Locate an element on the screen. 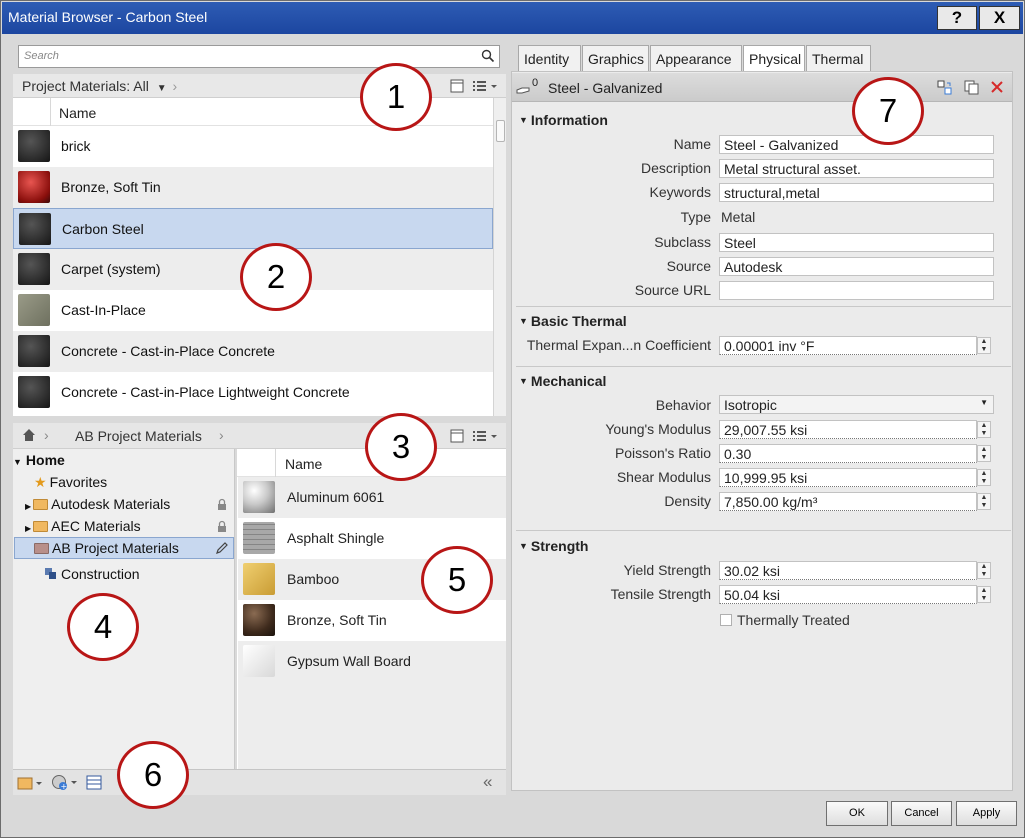 The image size is (1025, 838). thermally-treated-label: Thermally Treated is located at coordinates (793, 620).